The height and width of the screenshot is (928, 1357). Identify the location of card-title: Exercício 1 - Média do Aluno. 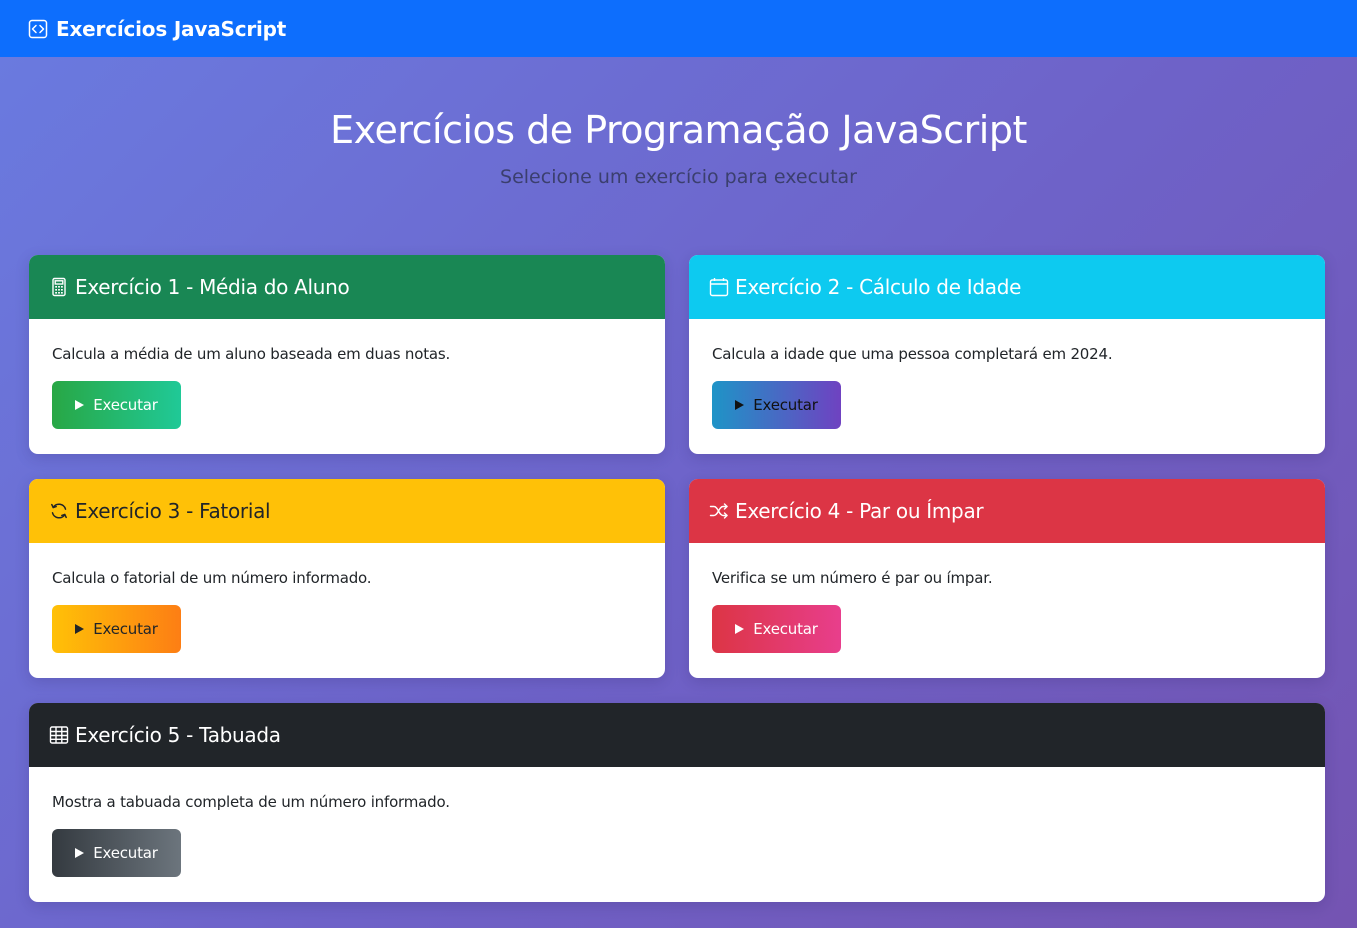
(212, 287).